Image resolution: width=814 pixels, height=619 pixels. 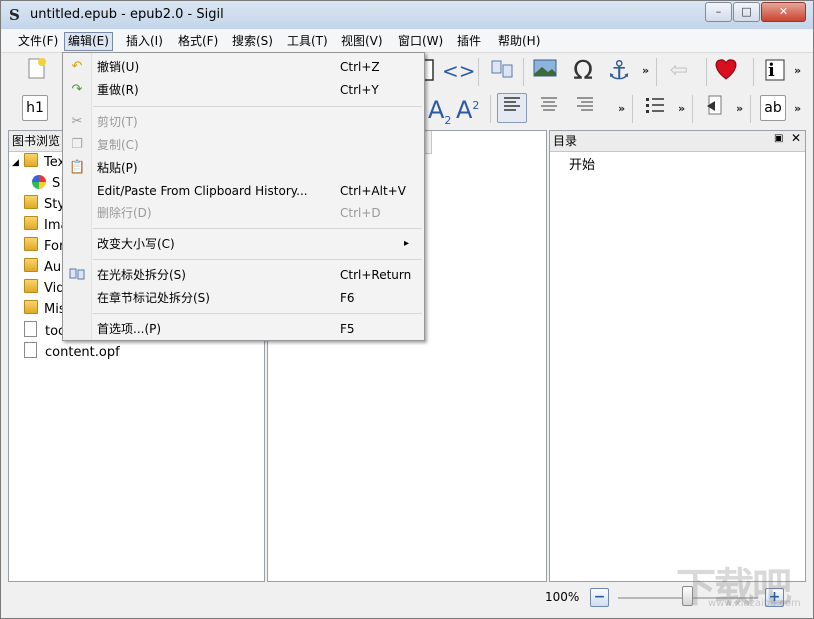 I want to click on menu-edit: 编辑(E), so click(x=88, y=41).